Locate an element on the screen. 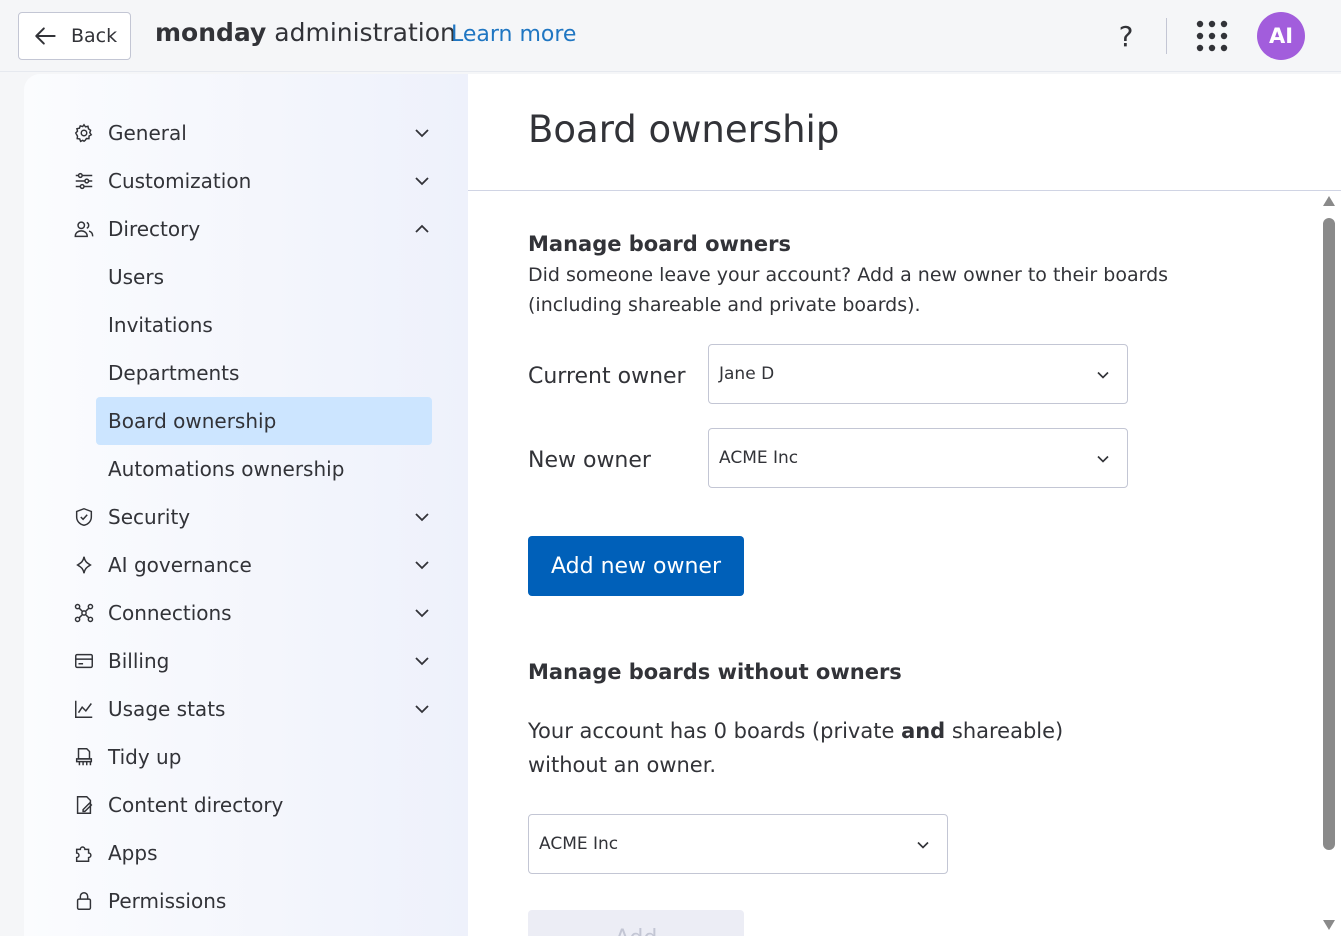 The height and width of the screenshot is (936, 1341). new-owner-value: ACME Inc is located at coordinates (759, 458).